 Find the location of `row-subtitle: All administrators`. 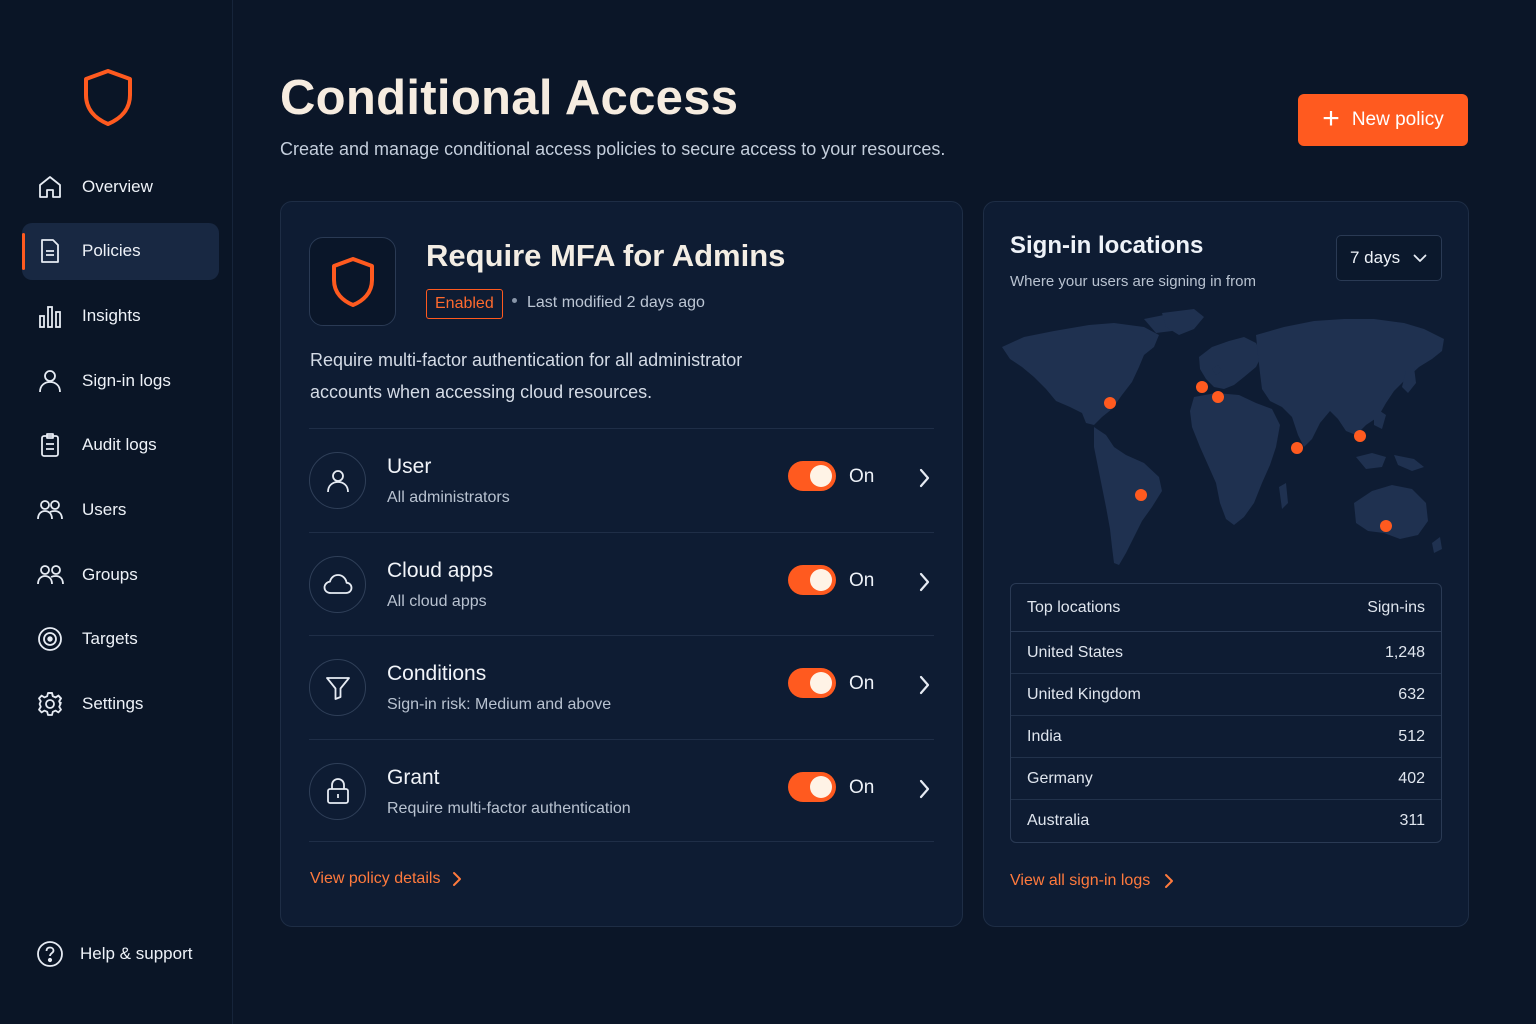

row-subtitle: All administrators is located at coordinates (448, 497).